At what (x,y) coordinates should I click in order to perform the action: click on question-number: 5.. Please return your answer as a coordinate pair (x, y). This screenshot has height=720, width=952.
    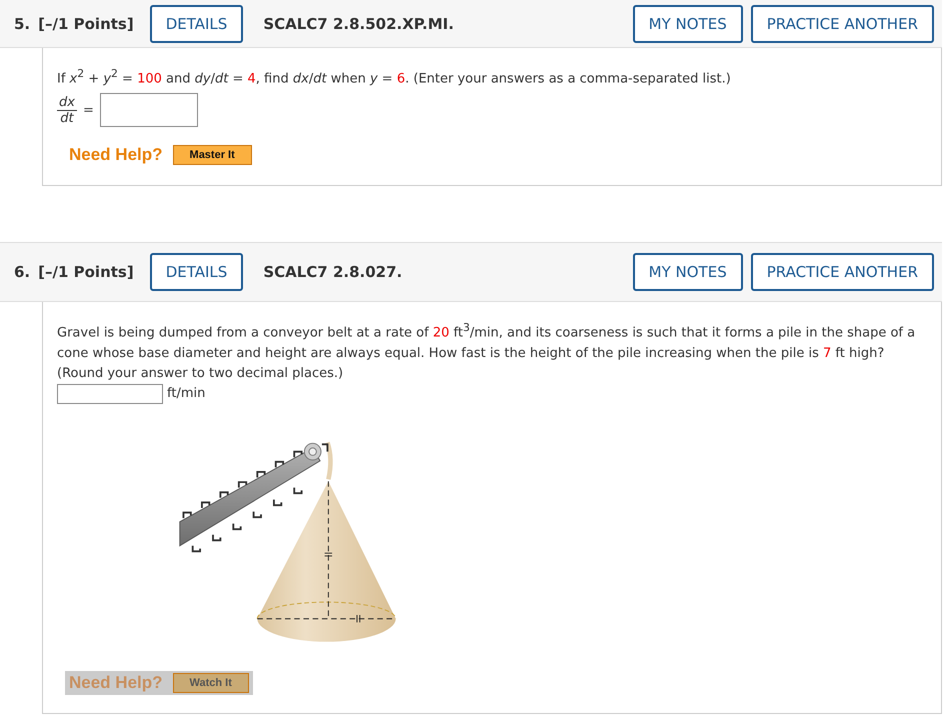
    Looking at the image, I should click on (22, 23).